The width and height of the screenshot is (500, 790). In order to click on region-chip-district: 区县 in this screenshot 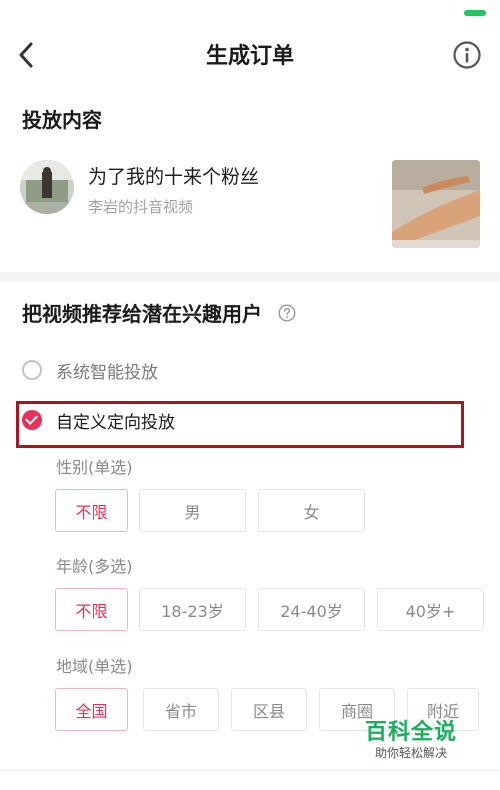, I will do `click(269, 709)`.